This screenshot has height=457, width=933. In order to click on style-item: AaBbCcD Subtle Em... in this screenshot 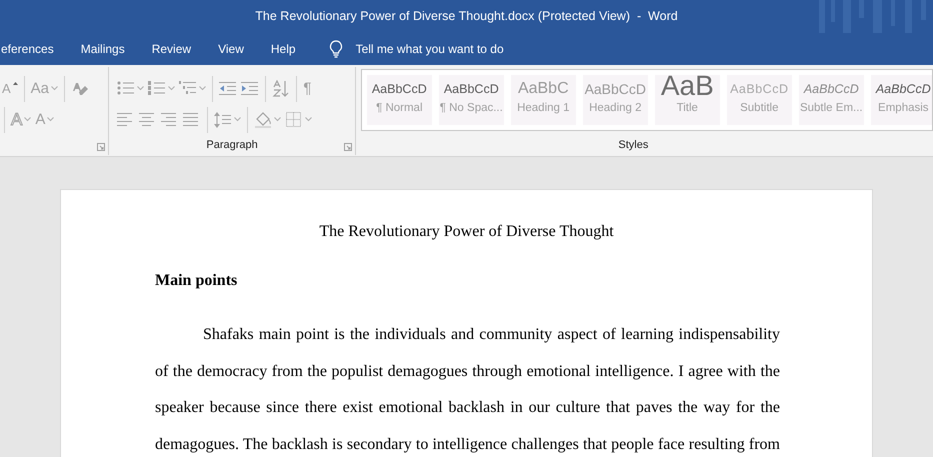, I will do `click(831, 100)`.